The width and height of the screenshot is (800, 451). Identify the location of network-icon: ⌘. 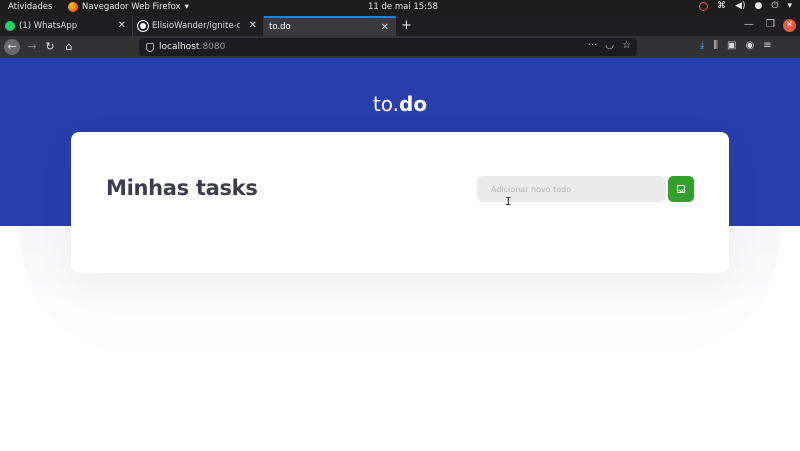
(721, 6).